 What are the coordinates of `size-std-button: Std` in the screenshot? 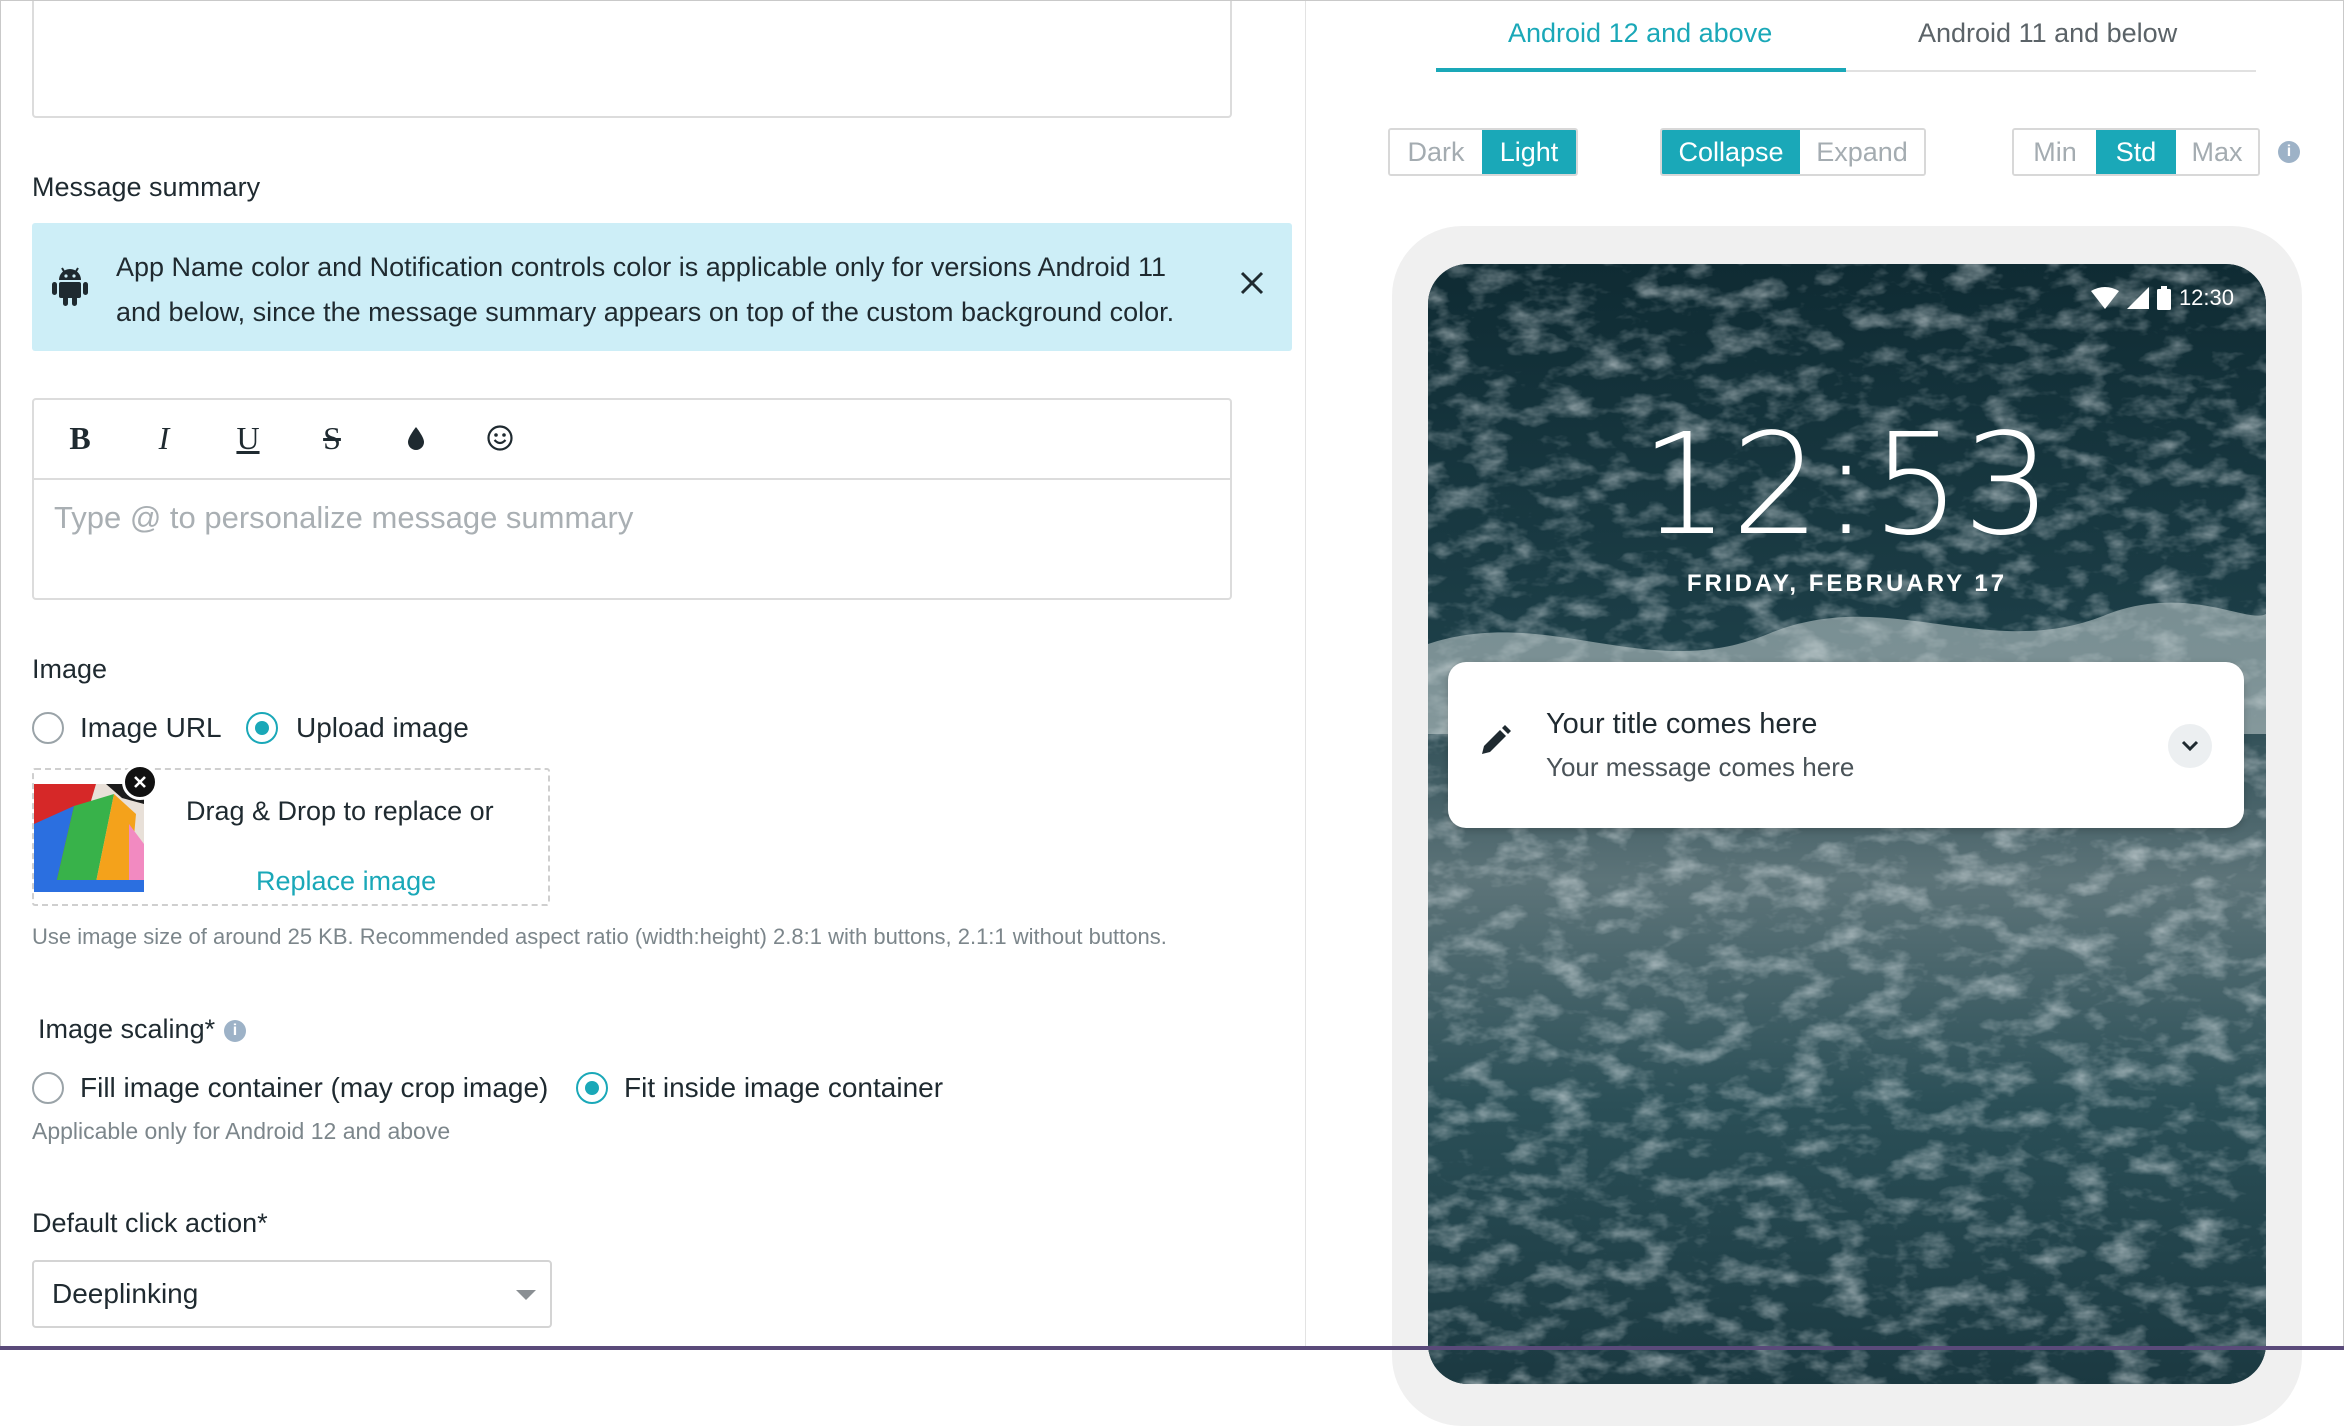 It's located at (2136, 152).